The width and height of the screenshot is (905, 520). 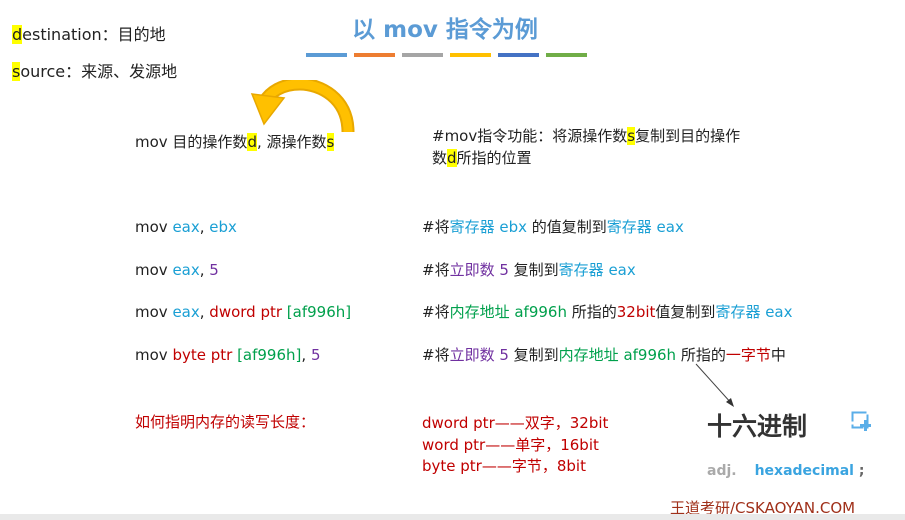 I want to click on example-code: mov eax, ebx, so click(x=186, y=227).